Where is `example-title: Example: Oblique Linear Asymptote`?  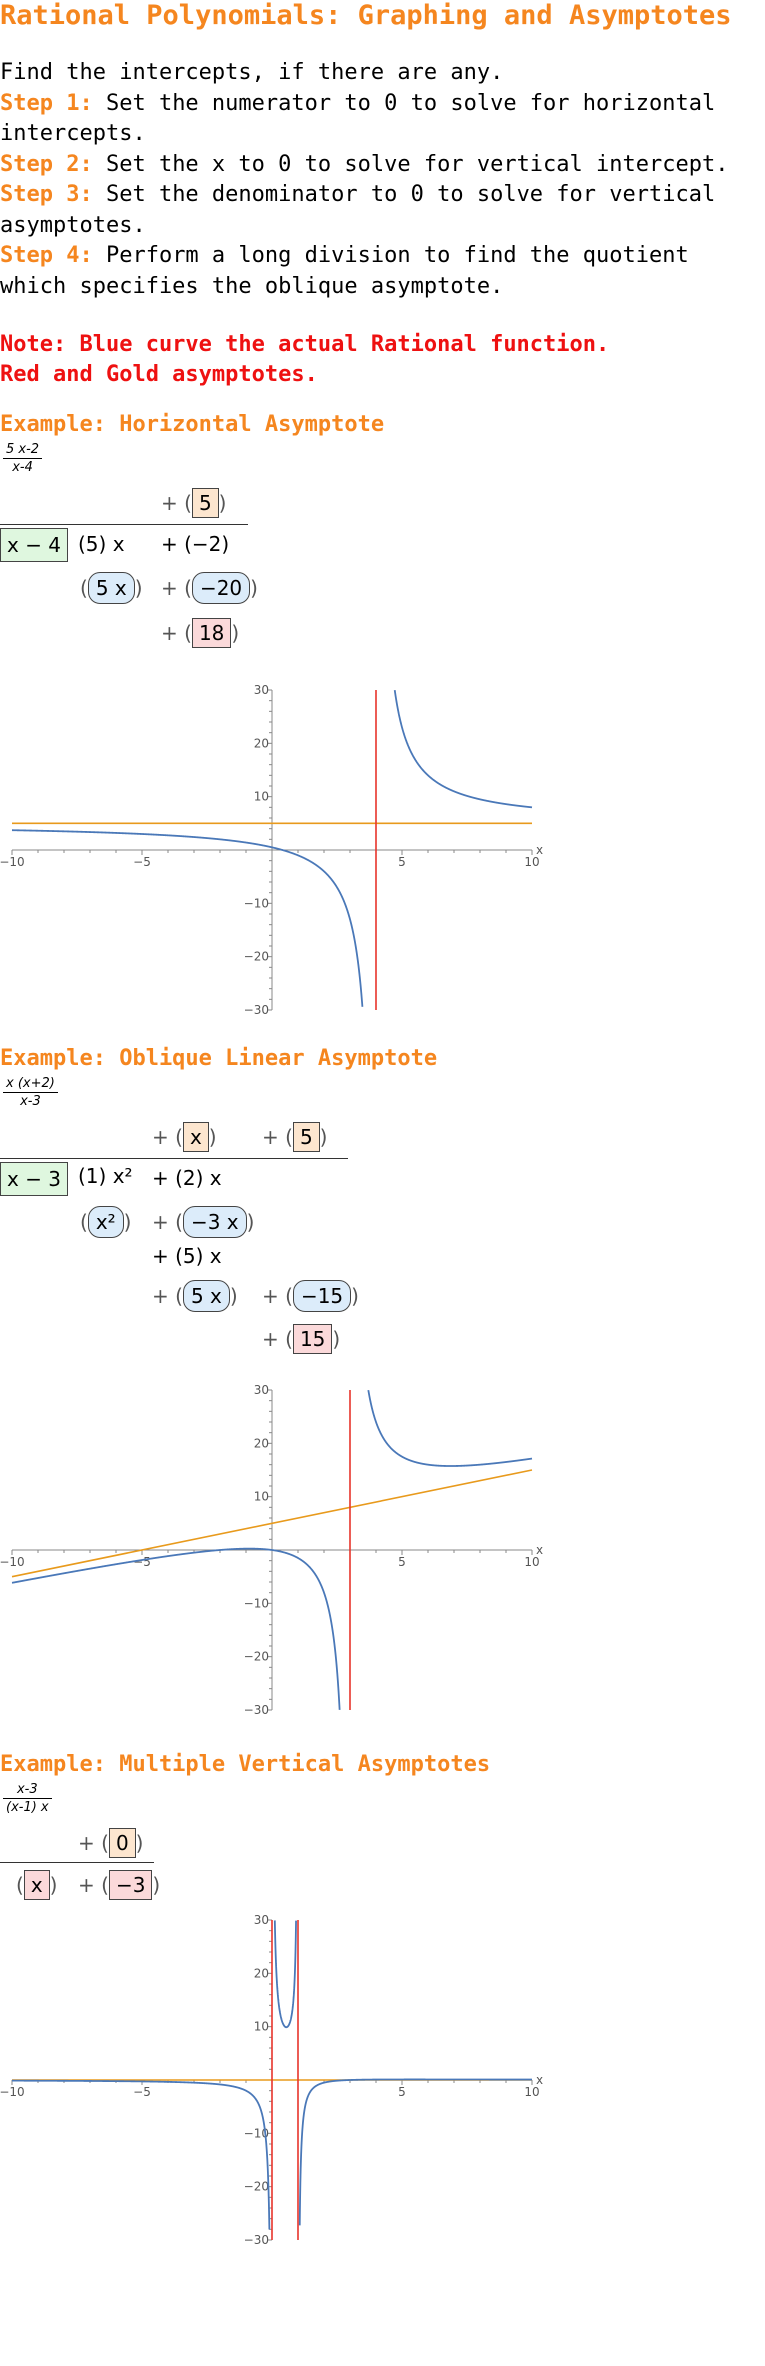 example-title: Example: Oblique Linear Asymptote is located at coordinates (219, 1058).